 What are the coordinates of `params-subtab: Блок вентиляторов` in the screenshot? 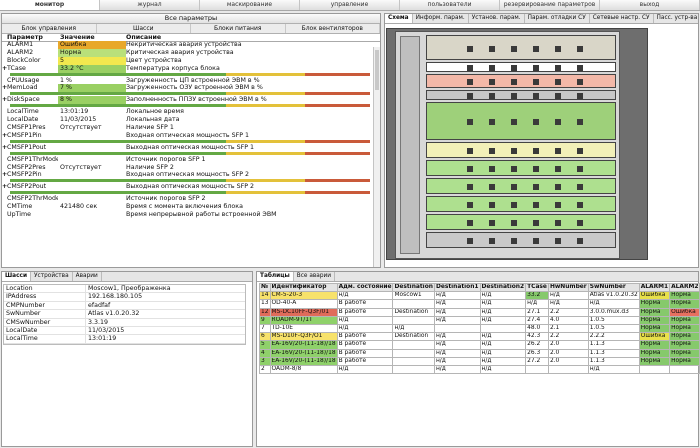 It's located at (333, 28).